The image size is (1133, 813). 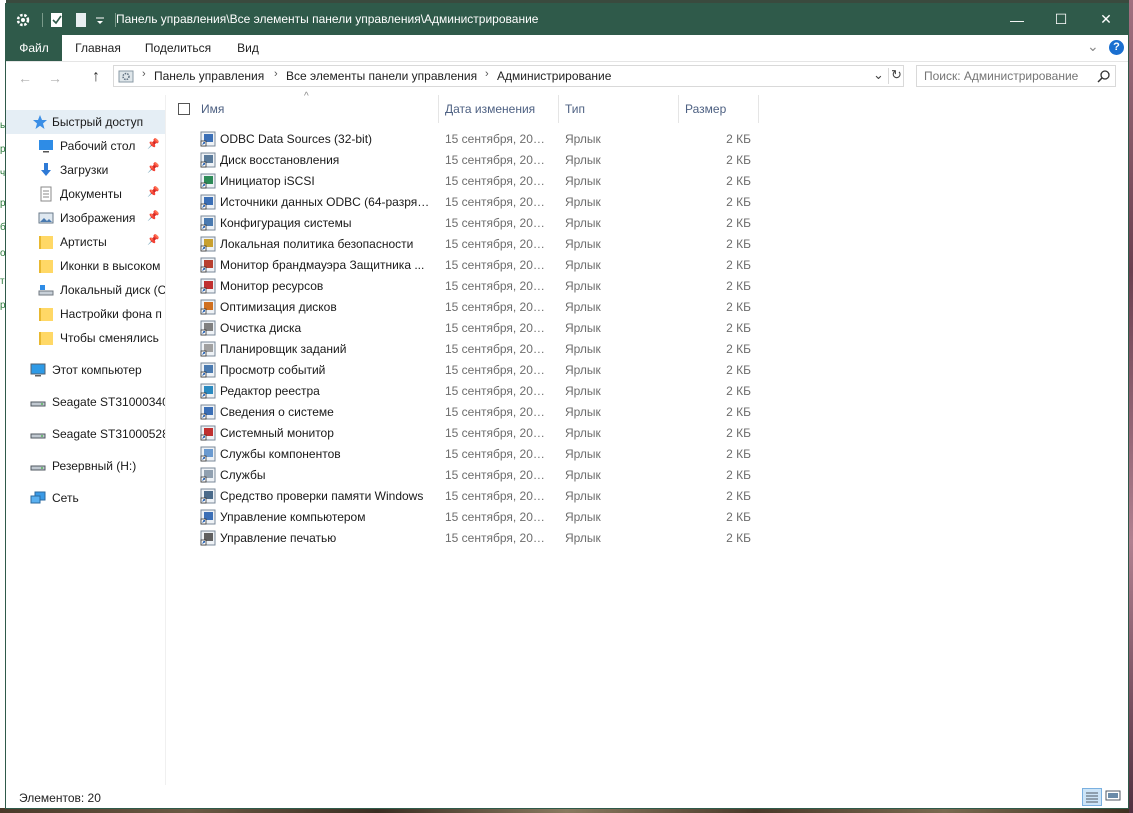 I want to click on search-icon, so click(x=1104, y=76).